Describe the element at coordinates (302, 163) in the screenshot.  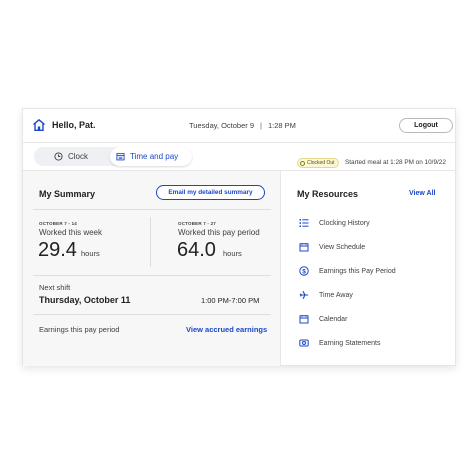
I see `status-dot-icon` at that location.